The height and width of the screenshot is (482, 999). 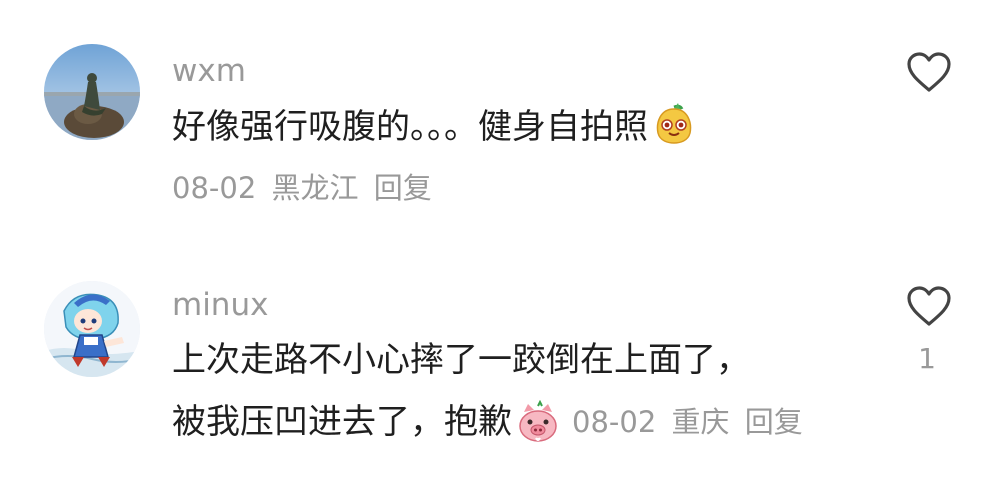 What do you see at coordinates (342, 422) in the screenshot?
I see `comment-text-line: 被我压凹进去了，抱歉` at bounding box center [342, 422].